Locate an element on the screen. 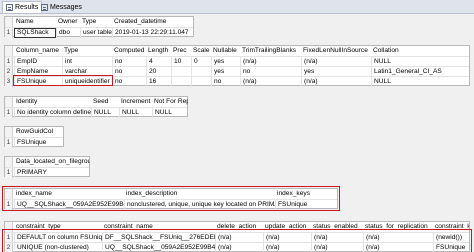 The width and height of the screenshot is (474, 252). table-cell: 16 is located at coordinates (158, 82).